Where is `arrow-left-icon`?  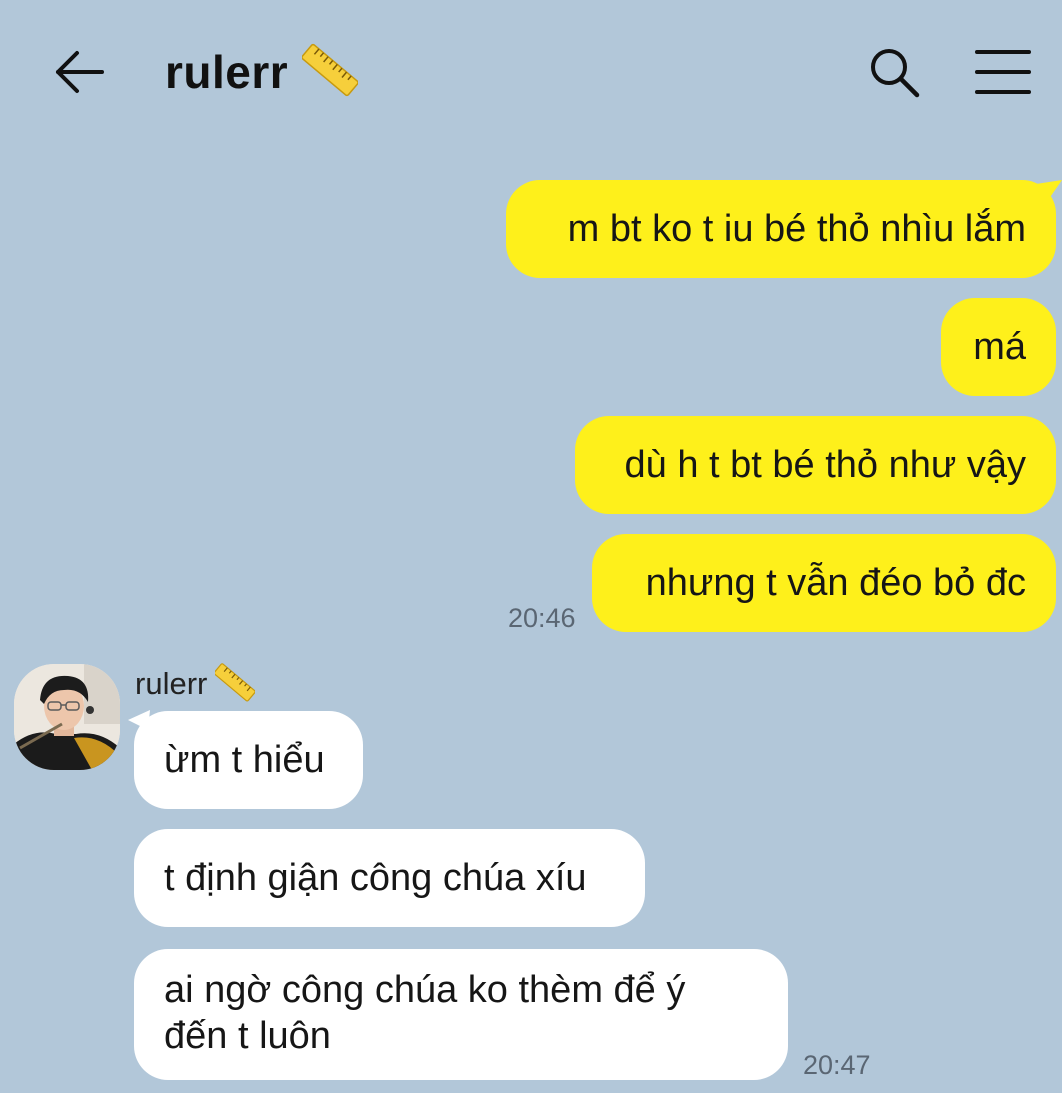
arrow-left-icon is located at coordinates (80, 72).